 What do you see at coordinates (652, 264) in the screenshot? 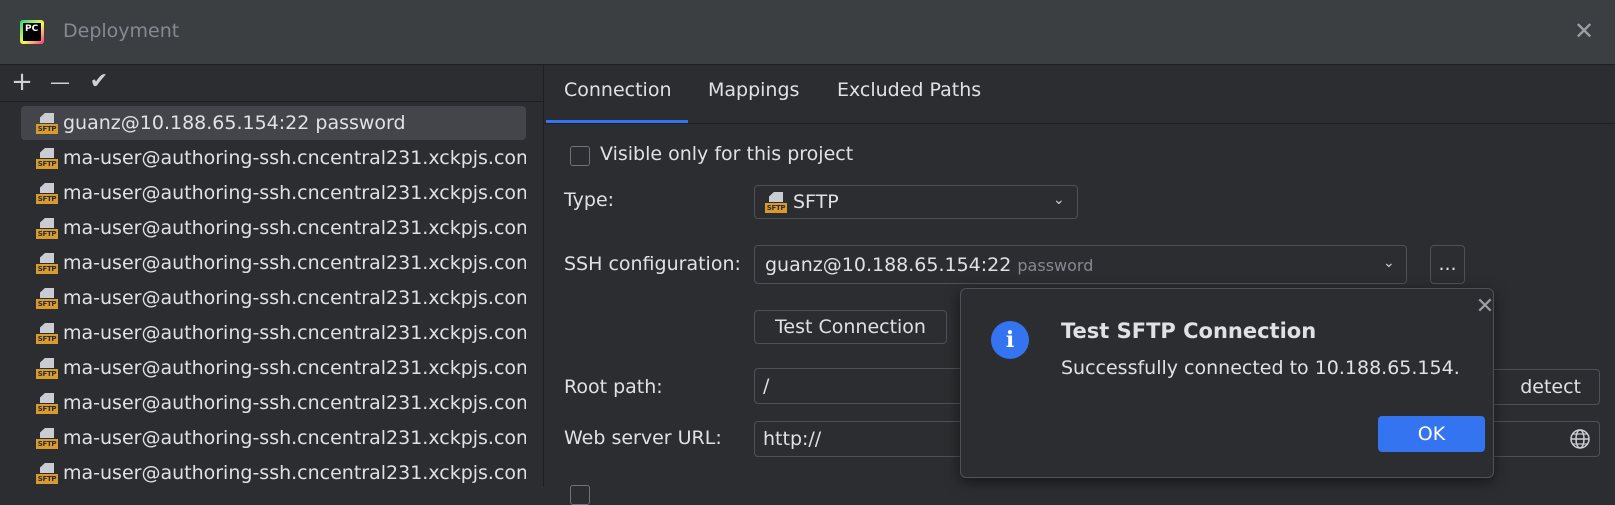
I see `ssh-configuration-label: SSH configuration:` at bounding box center [652, 264].